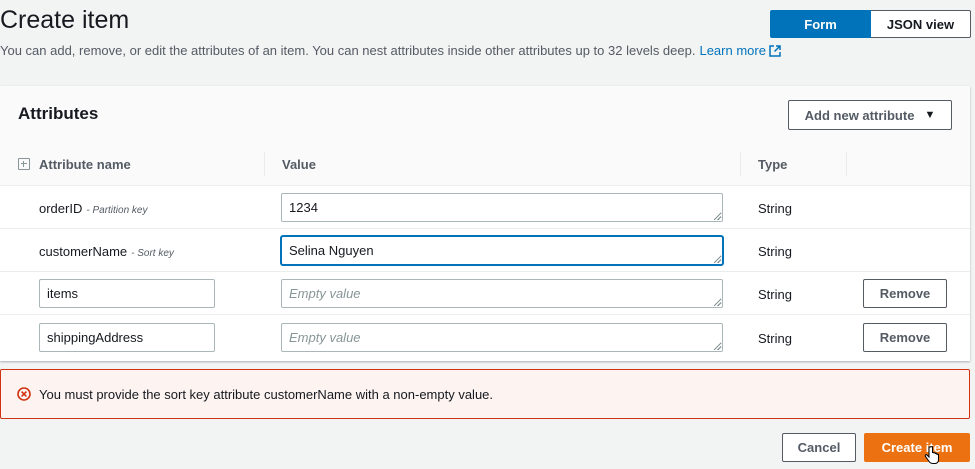  Describe the element at coordinates (921, 24) in the screenshot. I see `json-view-button: JSON view` at that location.